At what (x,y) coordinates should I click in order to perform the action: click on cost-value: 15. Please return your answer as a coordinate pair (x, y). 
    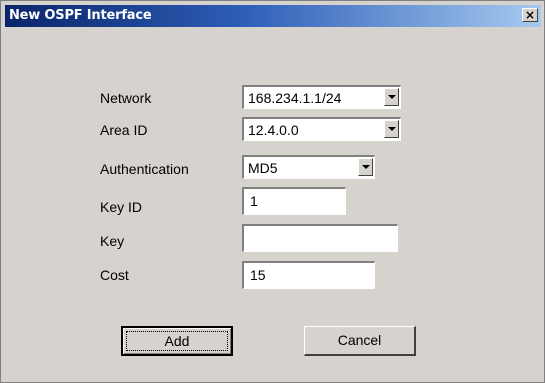
    Looking at the image, I should click on (258, 275).